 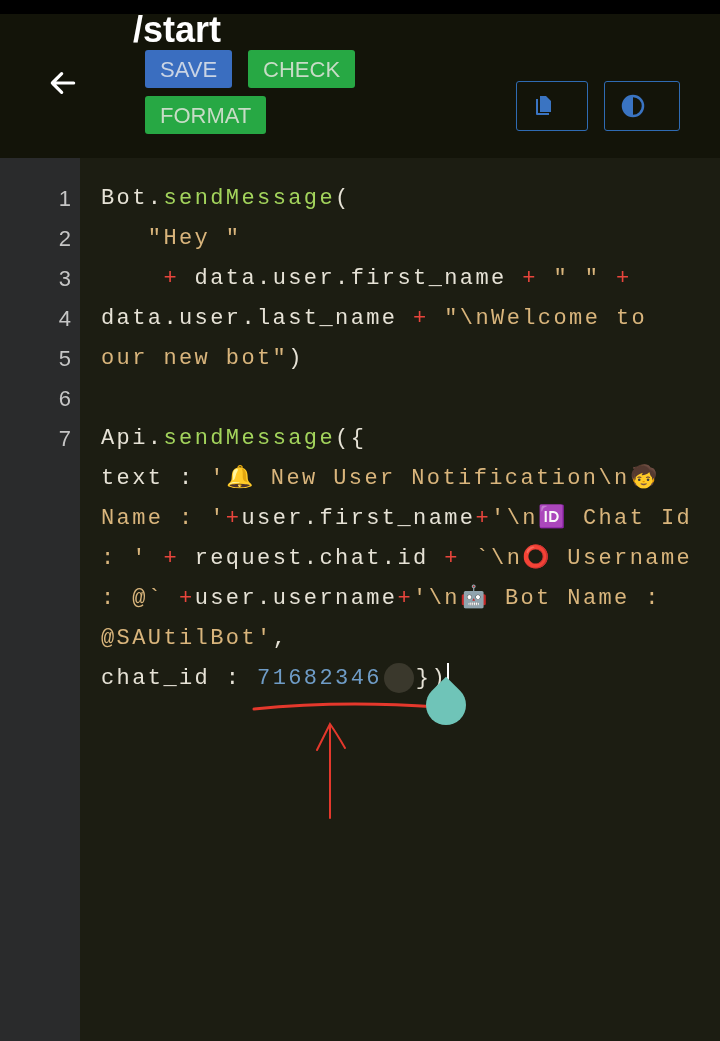 I want to click on line-number: 5, so click(x=64, y=358).